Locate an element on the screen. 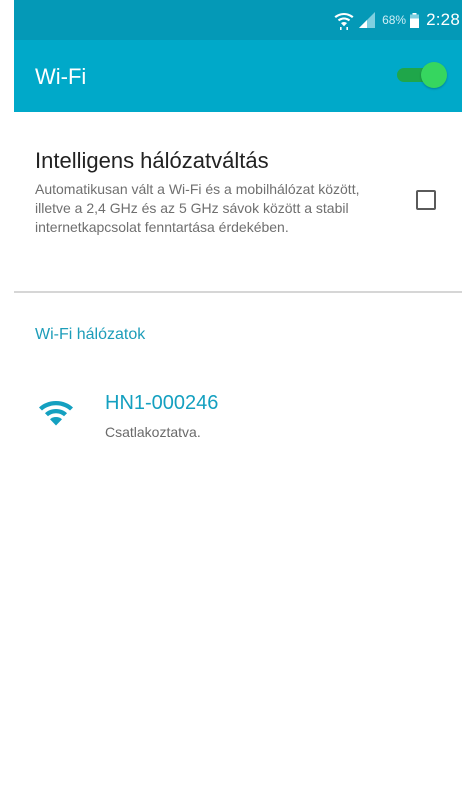 The height and width of the screenshot is (807, 462). smart-network-switch-title: Intelligens hálózatváltás is located at coordinates (152, 160).